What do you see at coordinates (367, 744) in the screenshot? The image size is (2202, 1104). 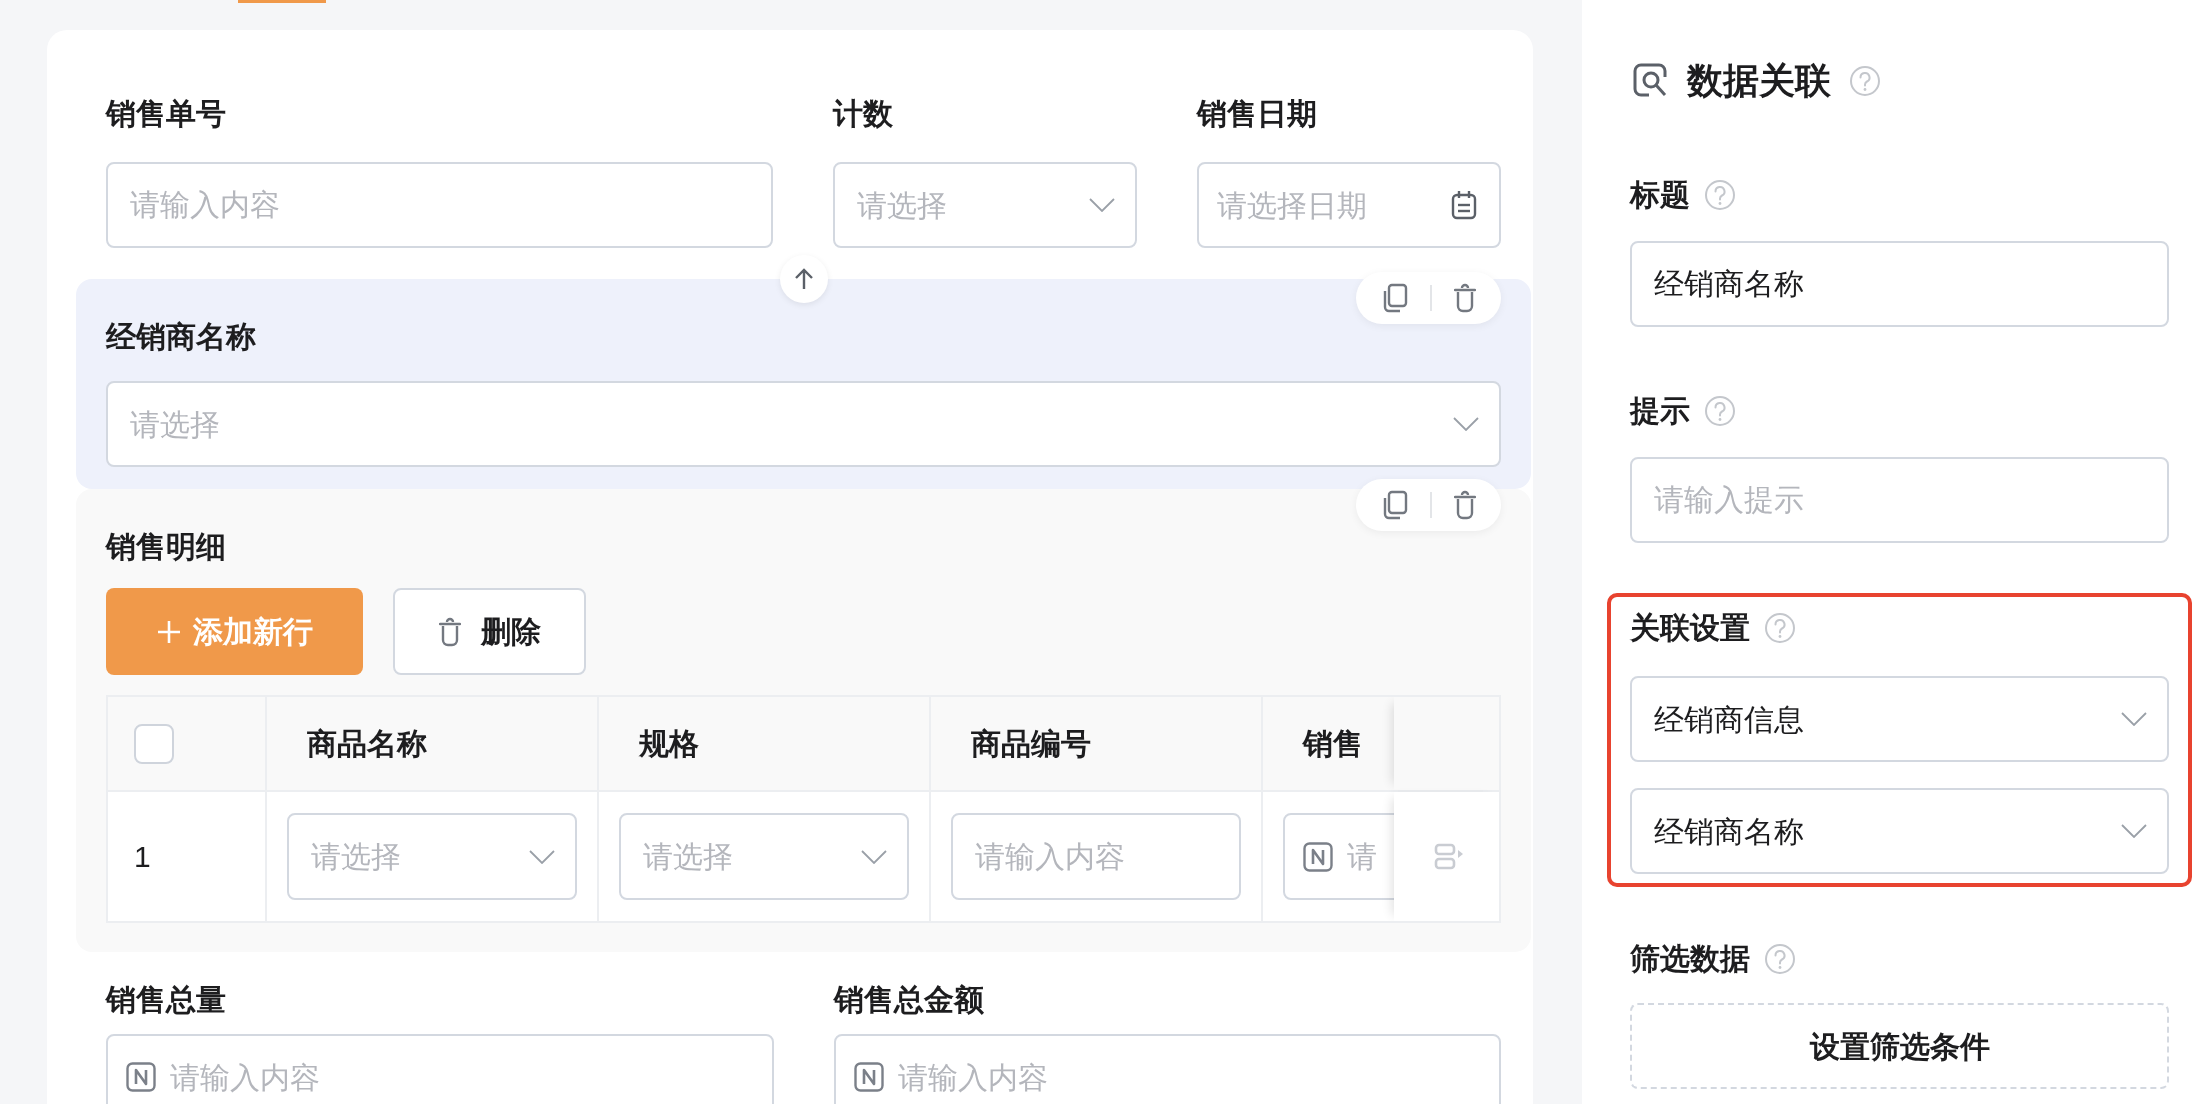 I see `column-header: 商品名称` at bounding box center [367, 744].